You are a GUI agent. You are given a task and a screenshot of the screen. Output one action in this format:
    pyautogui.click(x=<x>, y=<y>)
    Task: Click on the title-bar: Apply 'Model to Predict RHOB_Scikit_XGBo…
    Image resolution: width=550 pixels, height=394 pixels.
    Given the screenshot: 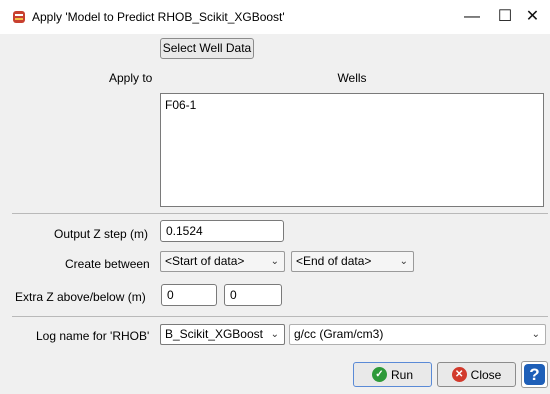 What is the action you would take?
    pyautogui.click(x=275, y=17)
    